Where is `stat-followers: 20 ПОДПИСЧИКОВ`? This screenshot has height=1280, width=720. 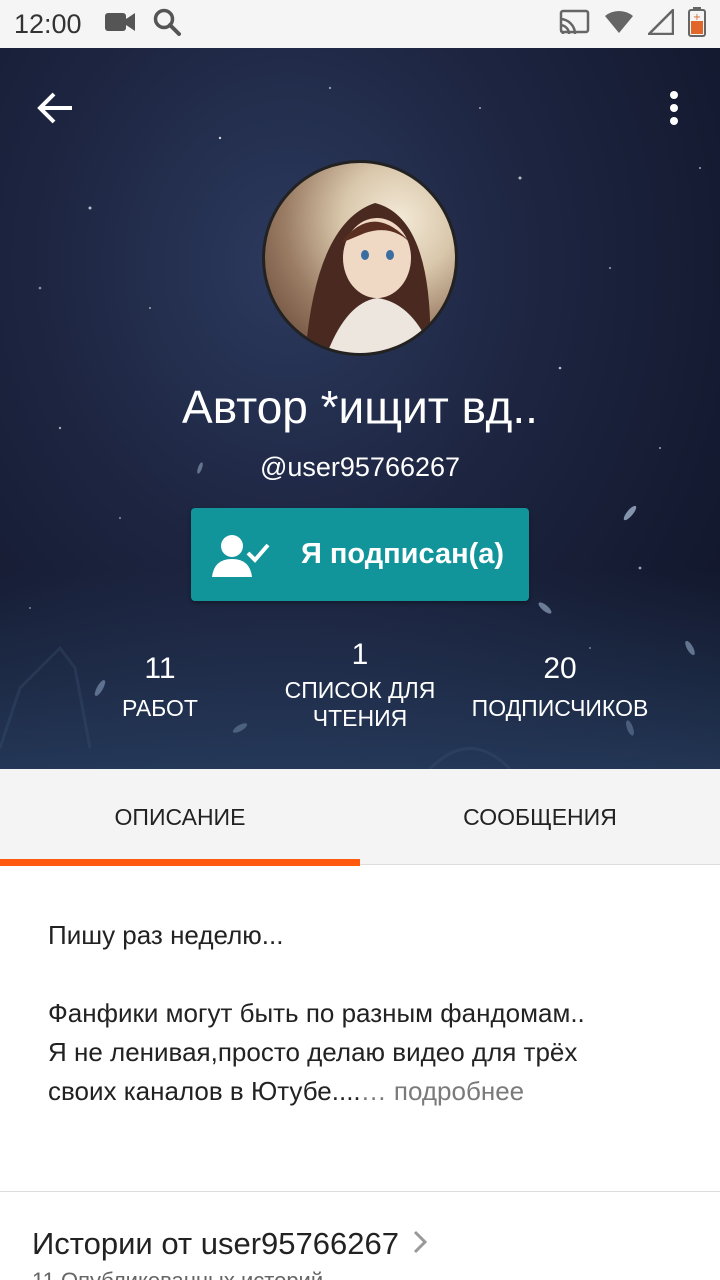
stat-followers: 20 ПОДПИСЧИКОВ is located at coordinates (560, 687).